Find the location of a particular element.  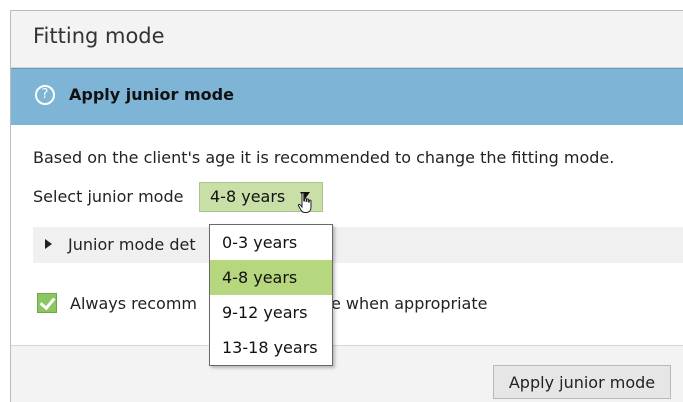

junior-mode-details-toggle: Junior mode det is located at coordinates (358, 245).